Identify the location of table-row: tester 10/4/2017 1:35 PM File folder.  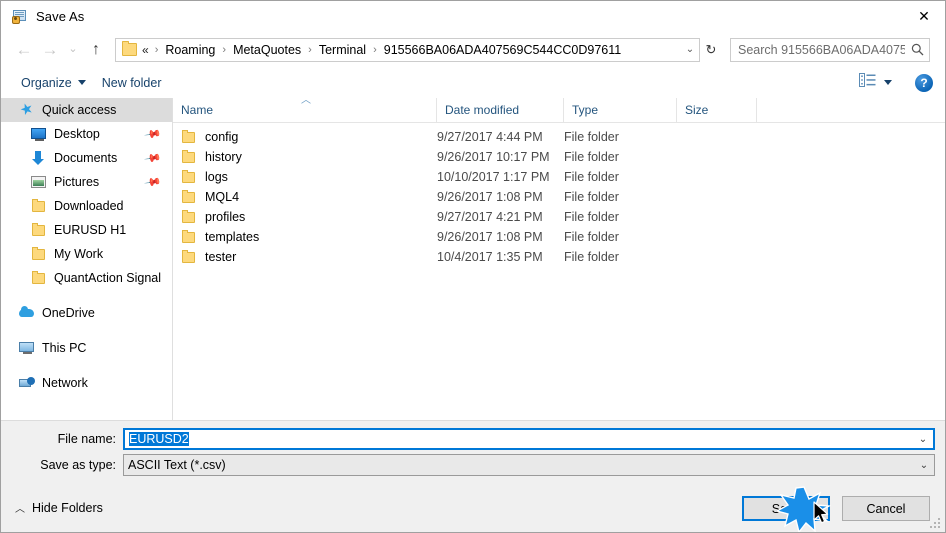
(559, 257).